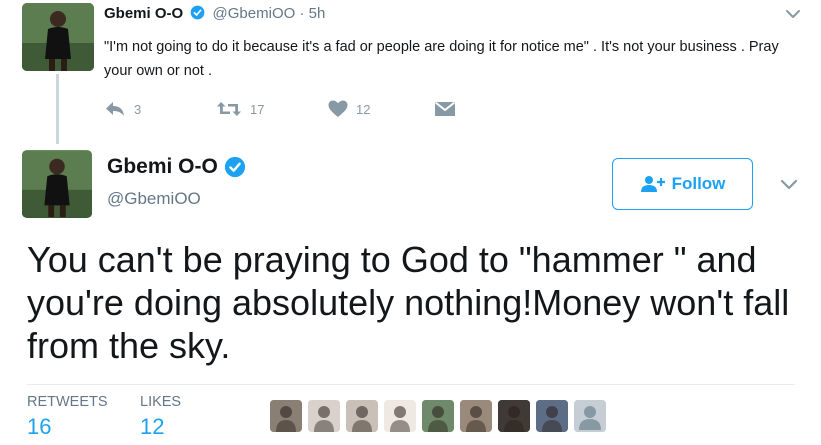 This screenshot has width=821, height=445. I want to click on reply-timestamp: 5h, so click(317, 13).